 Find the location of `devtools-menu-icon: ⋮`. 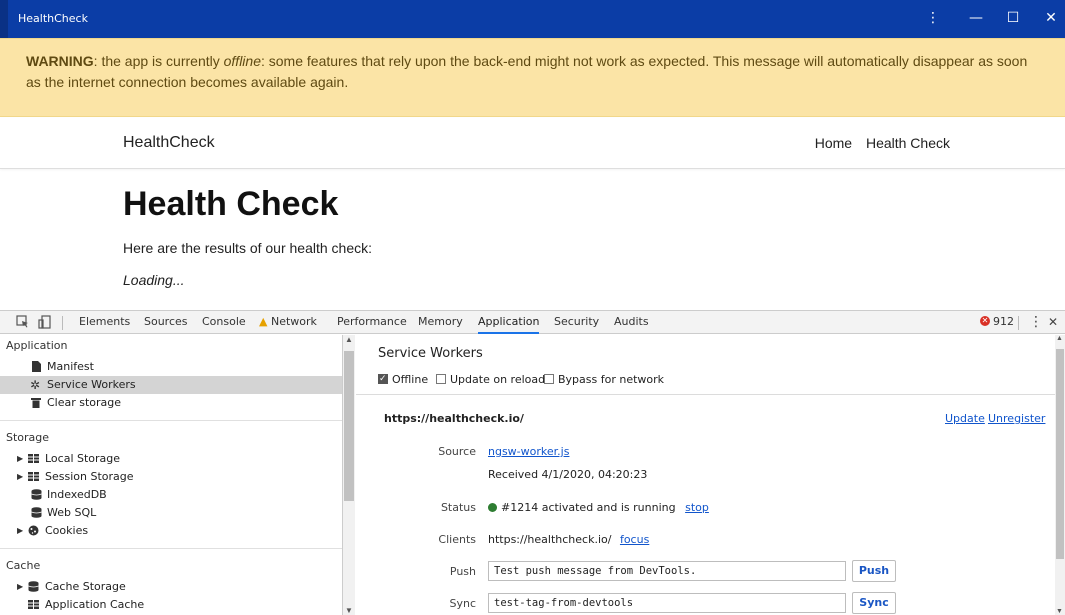

devtools-menu-icon: ⋮ is located at coordinates (1036, 322).